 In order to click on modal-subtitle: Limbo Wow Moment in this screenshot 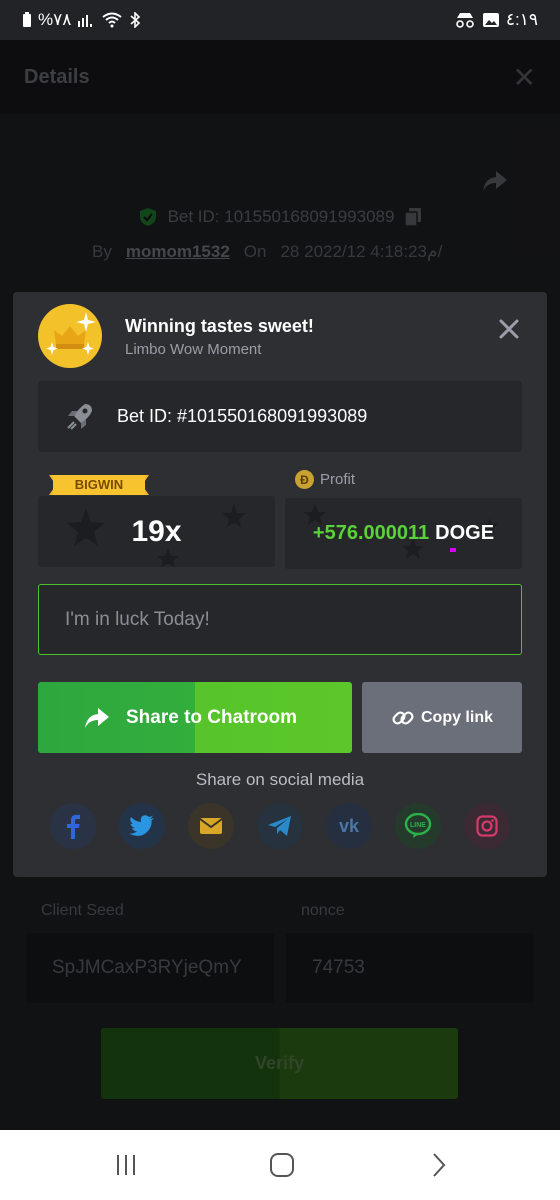, I will do `click(193, 349)`.